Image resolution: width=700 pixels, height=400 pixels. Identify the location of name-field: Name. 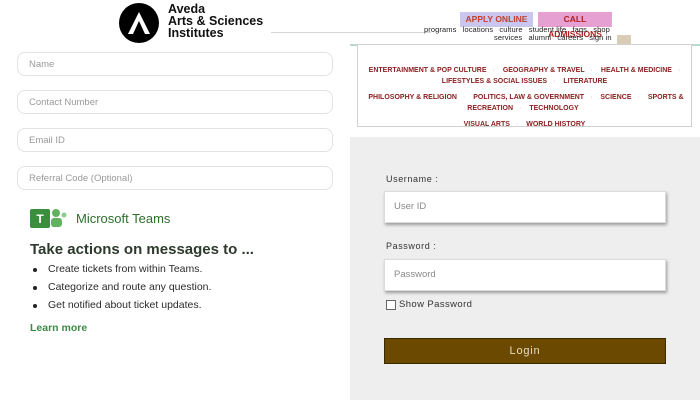
(175, 64).